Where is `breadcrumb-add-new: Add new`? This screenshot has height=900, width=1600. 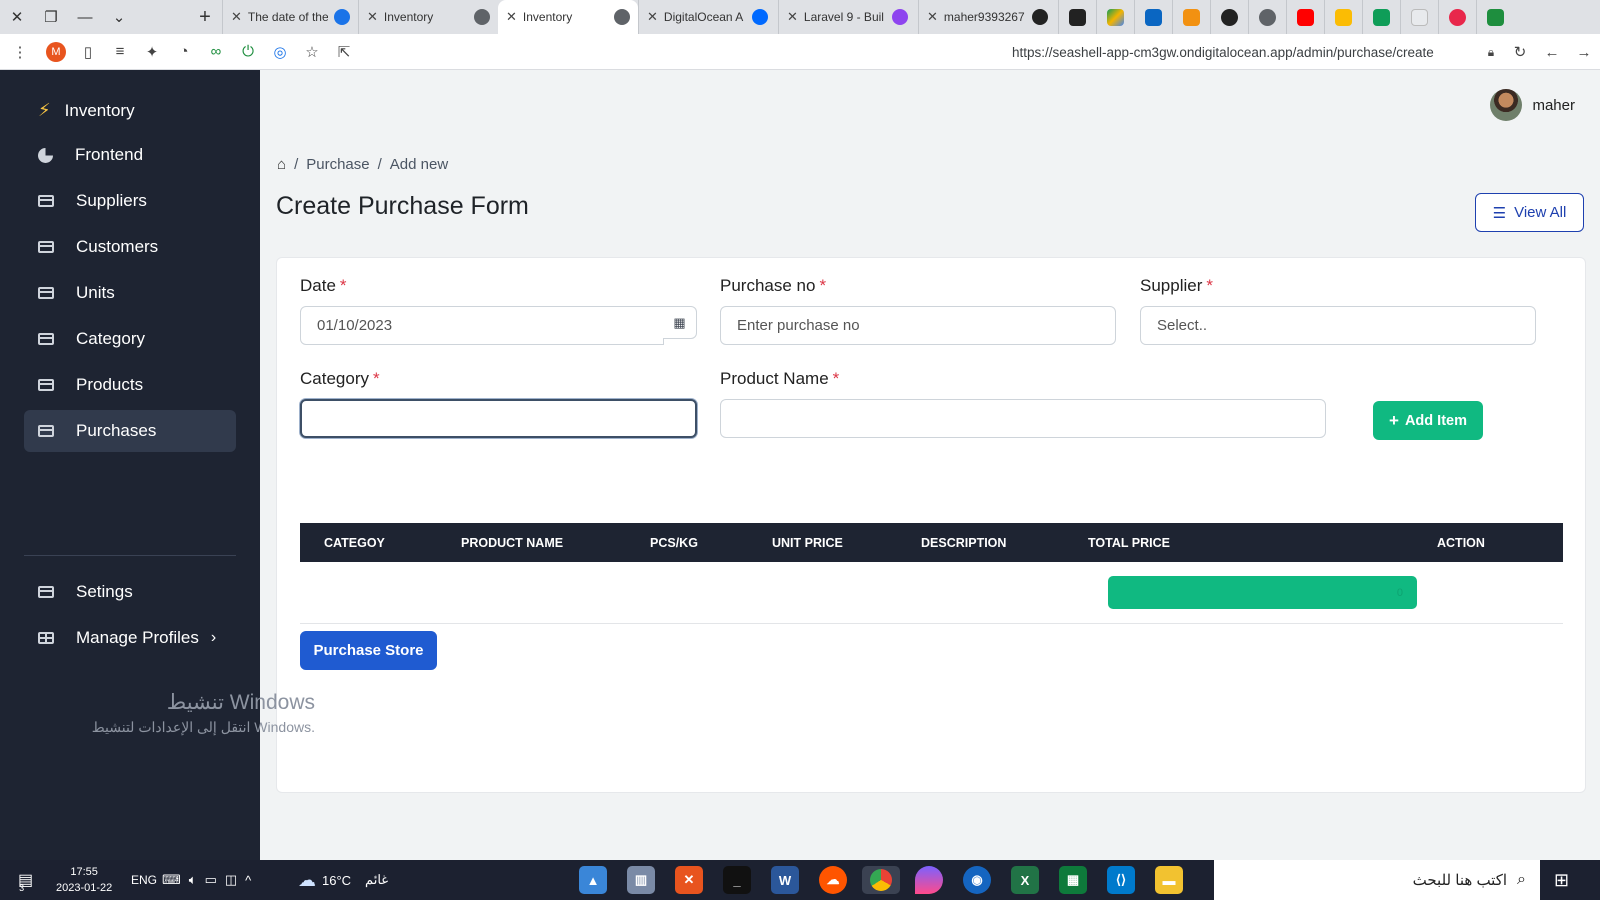 breadcrumb-add-new: Add new is located at coordinates (419, 164).